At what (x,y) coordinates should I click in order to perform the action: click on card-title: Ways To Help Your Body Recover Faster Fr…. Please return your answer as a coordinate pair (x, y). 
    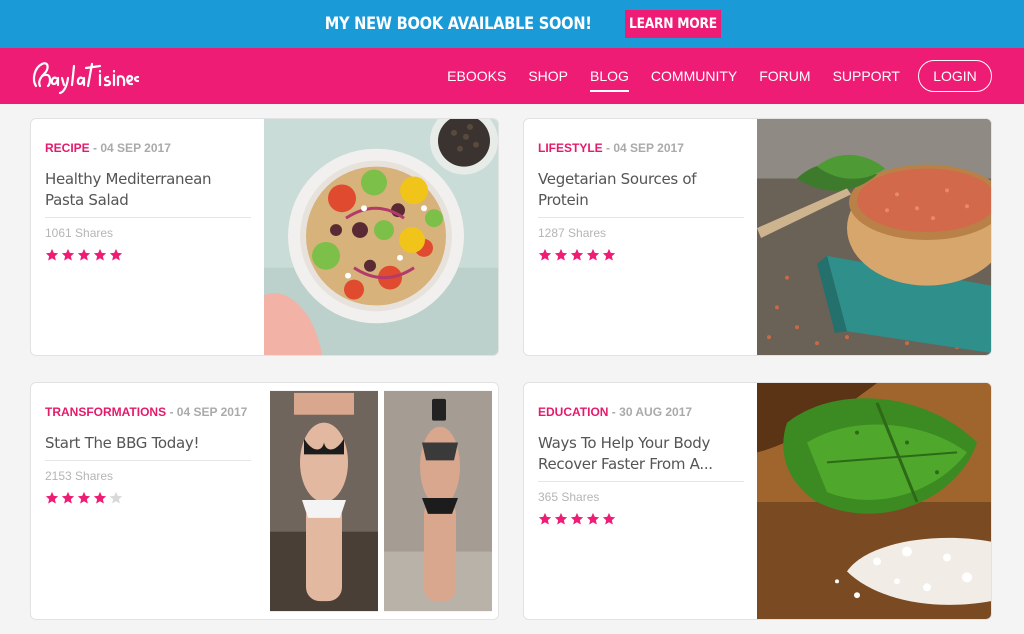
    Looking at the image, I should click on (641, 454).